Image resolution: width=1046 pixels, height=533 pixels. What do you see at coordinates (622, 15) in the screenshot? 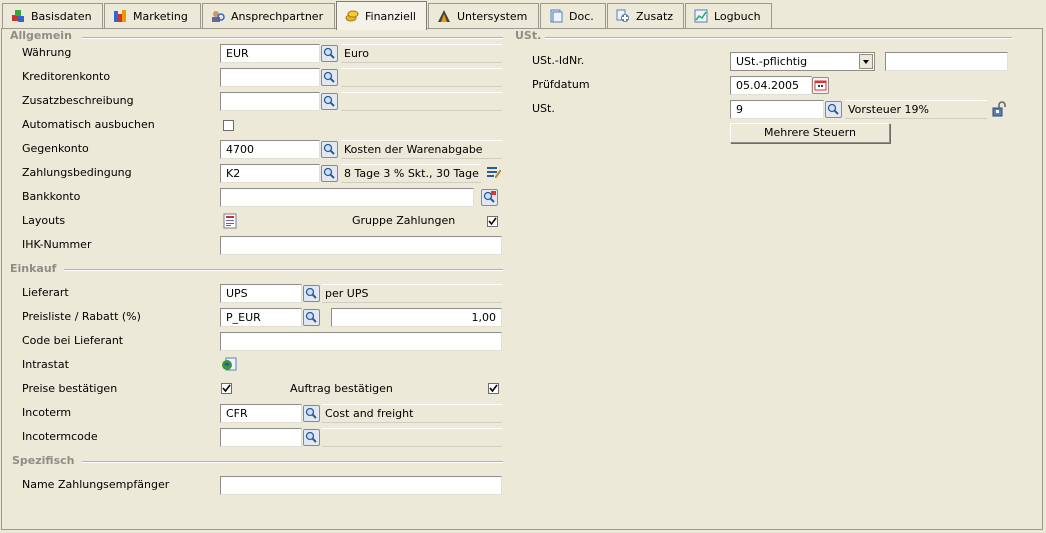
I see `extra-icon` at bounding box center [622, 15].